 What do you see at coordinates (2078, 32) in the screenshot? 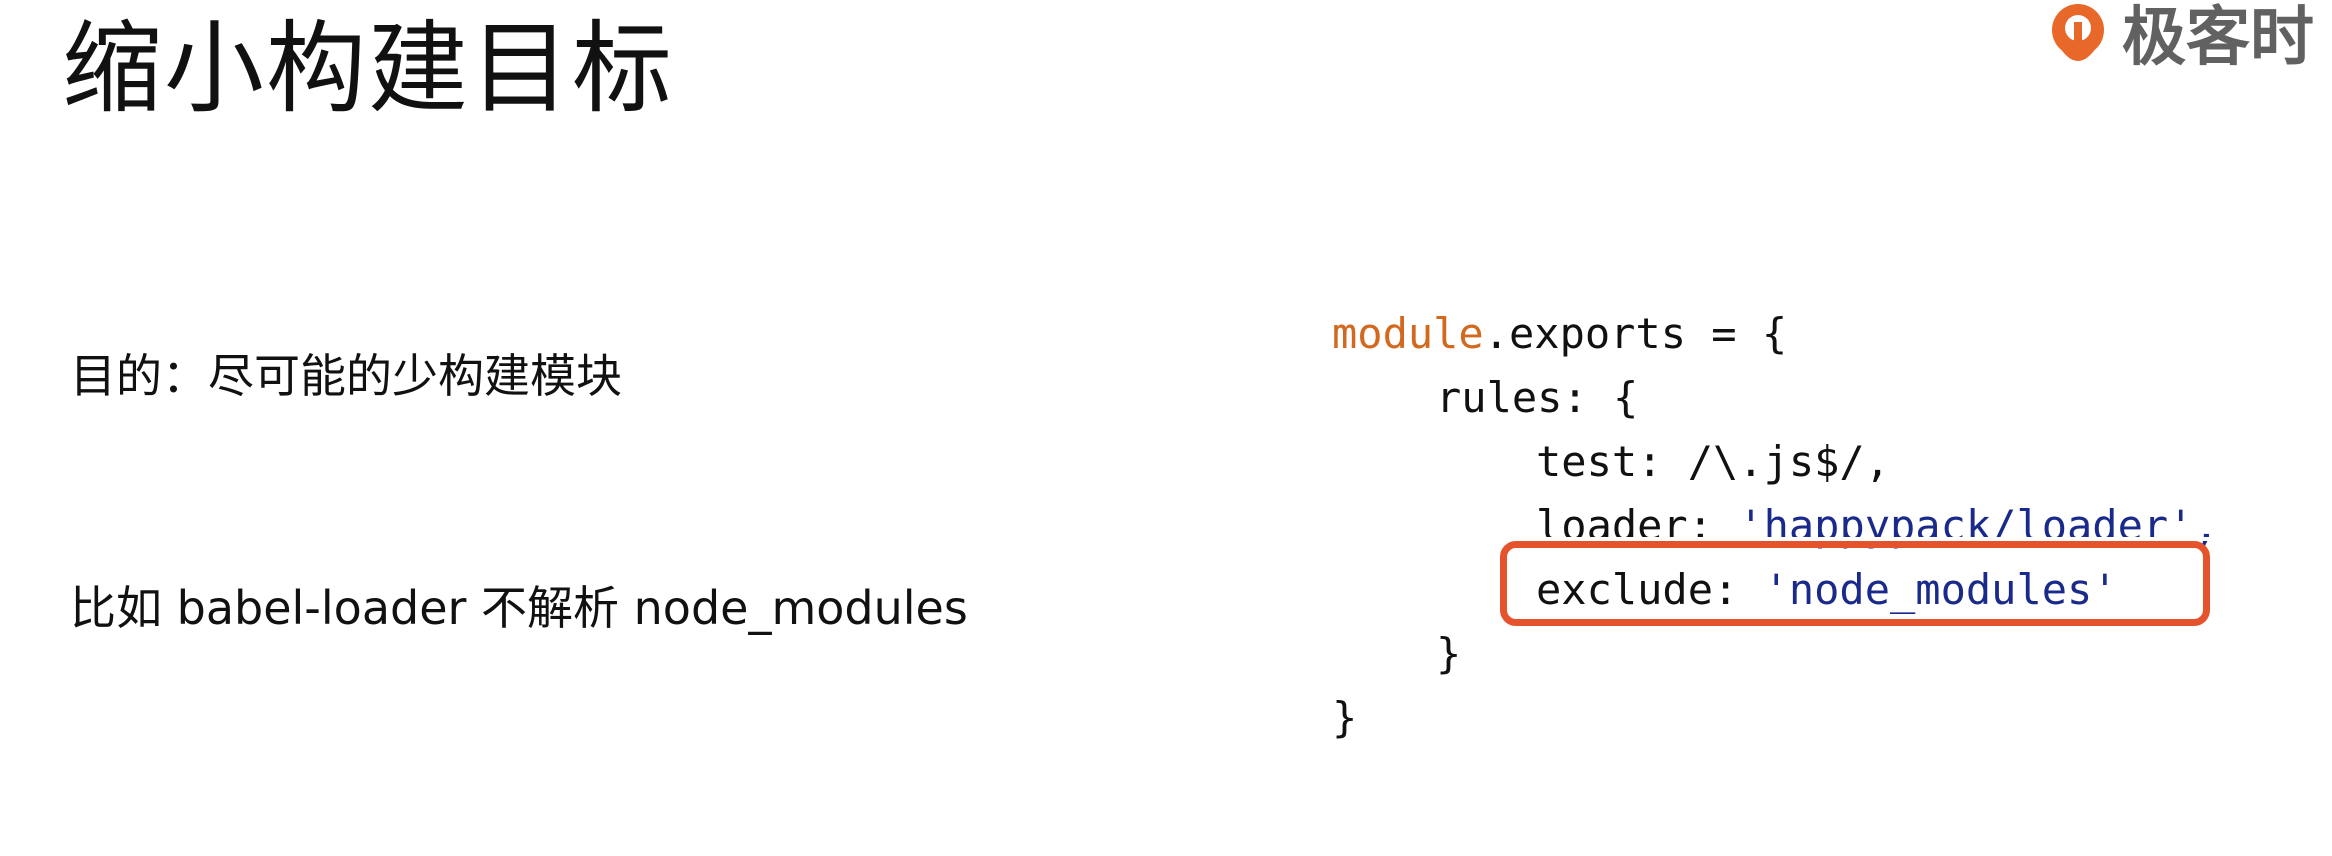
I see `brand-logo-icon` at bounding box center [2078, 32].